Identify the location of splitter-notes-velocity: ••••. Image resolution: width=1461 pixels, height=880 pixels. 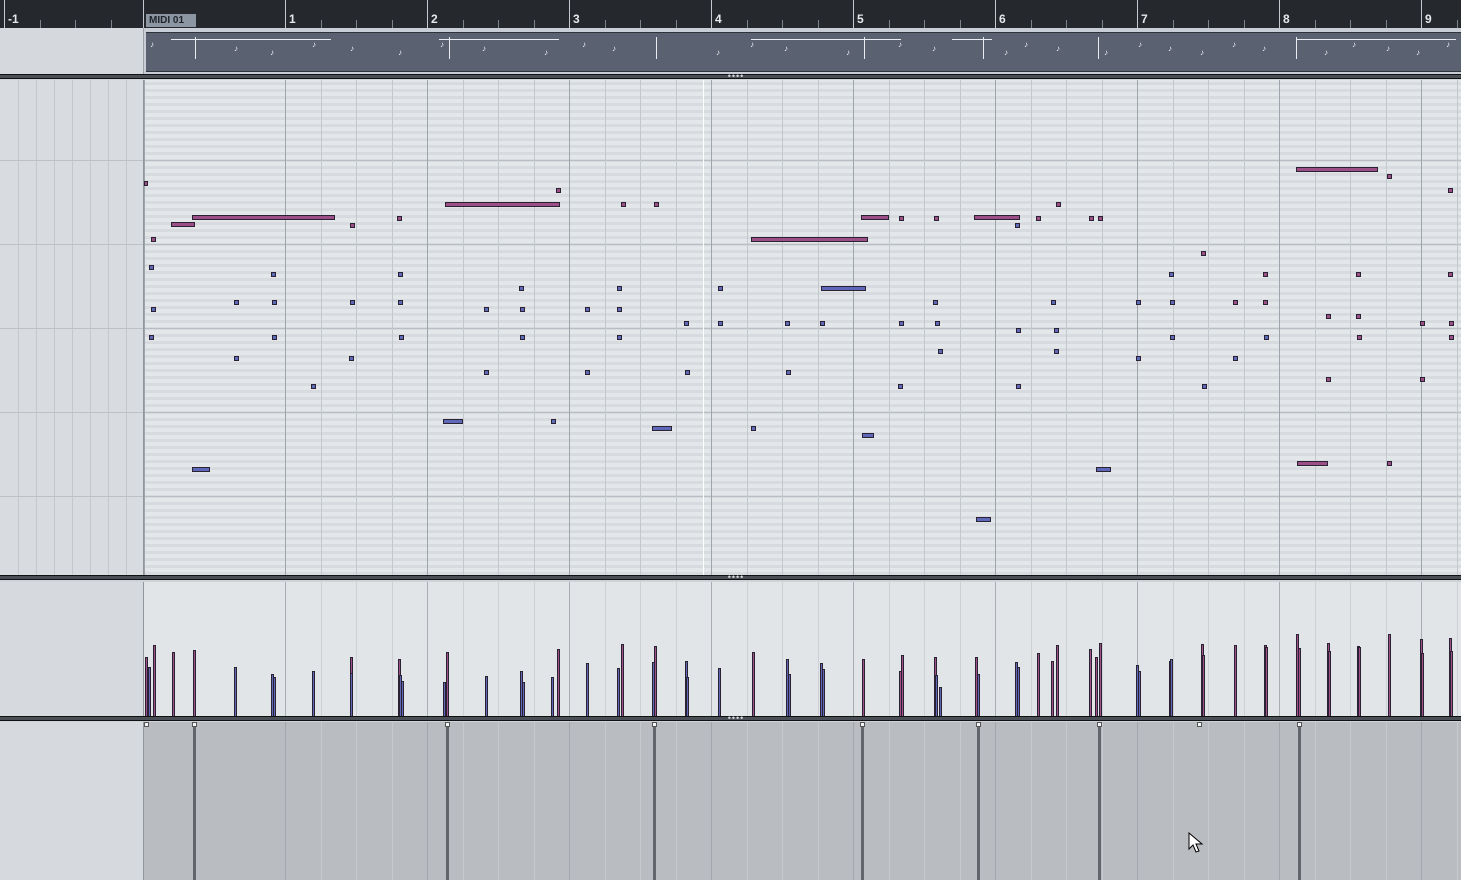
(730, 577).